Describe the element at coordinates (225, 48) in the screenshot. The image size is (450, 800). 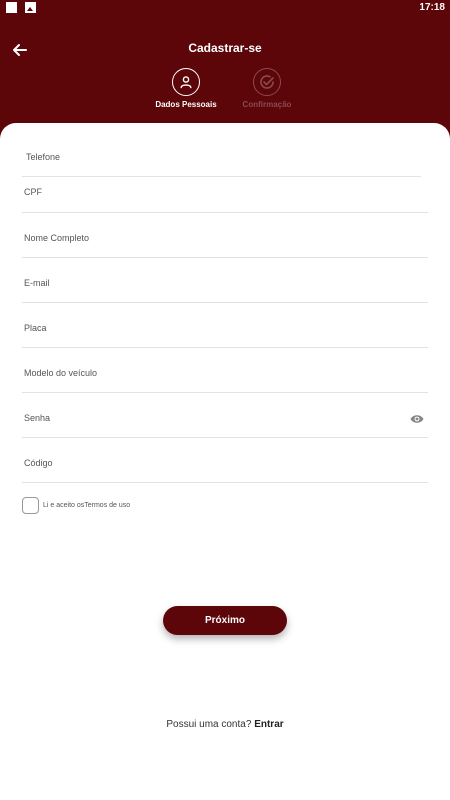
I see `page-title: Cadastrar-se` at that location.